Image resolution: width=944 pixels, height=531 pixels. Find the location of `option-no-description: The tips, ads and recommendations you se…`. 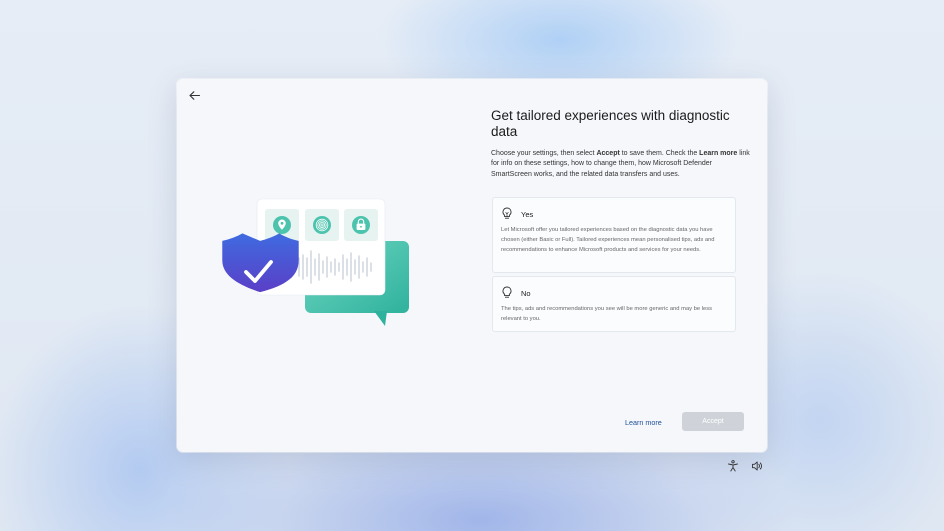

option-no-description: The tips, ads and recommendations you se… is located at coordinates (607, 314).